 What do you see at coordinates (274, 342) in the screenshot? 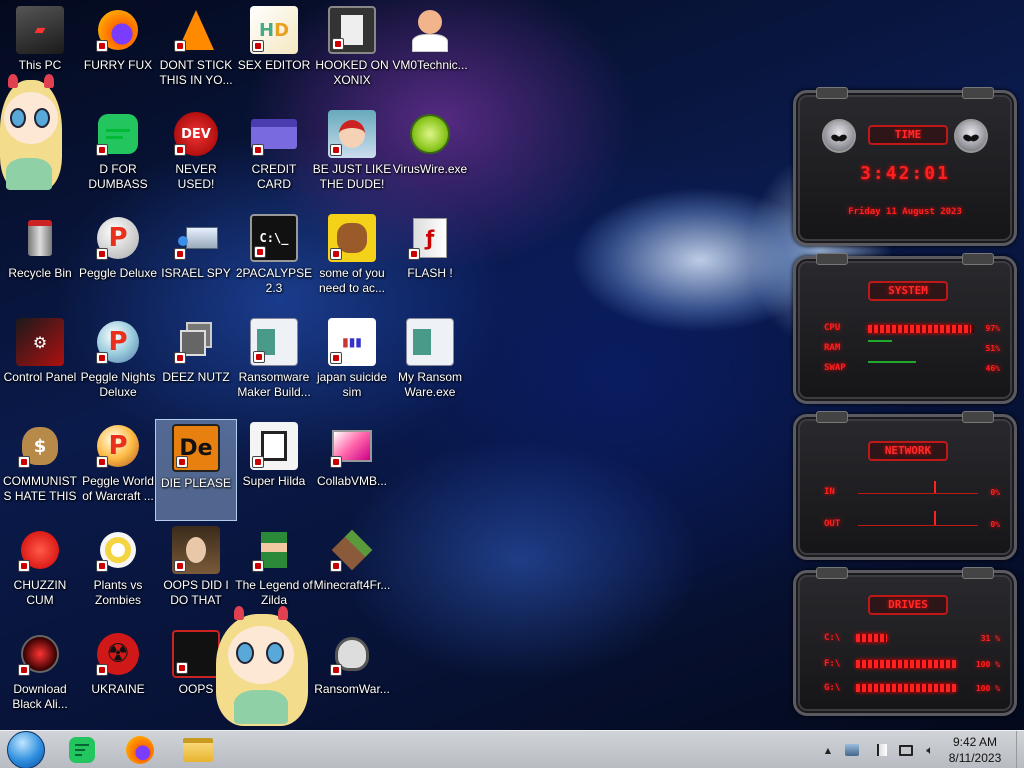
I see `application-window-icon` at bounding box center [274, 342].